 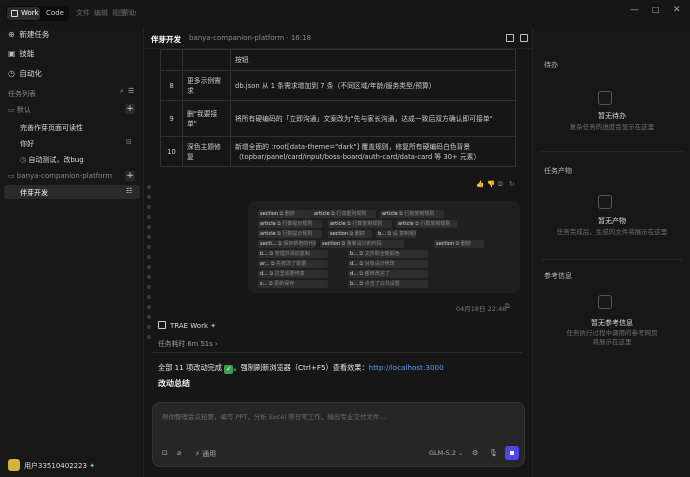 What do you see at coordinates (293, 264) in the screenshot?
I see `tool-call-chip: ar... ⧉ 先修改了数据` at bounding box center [293, 264].